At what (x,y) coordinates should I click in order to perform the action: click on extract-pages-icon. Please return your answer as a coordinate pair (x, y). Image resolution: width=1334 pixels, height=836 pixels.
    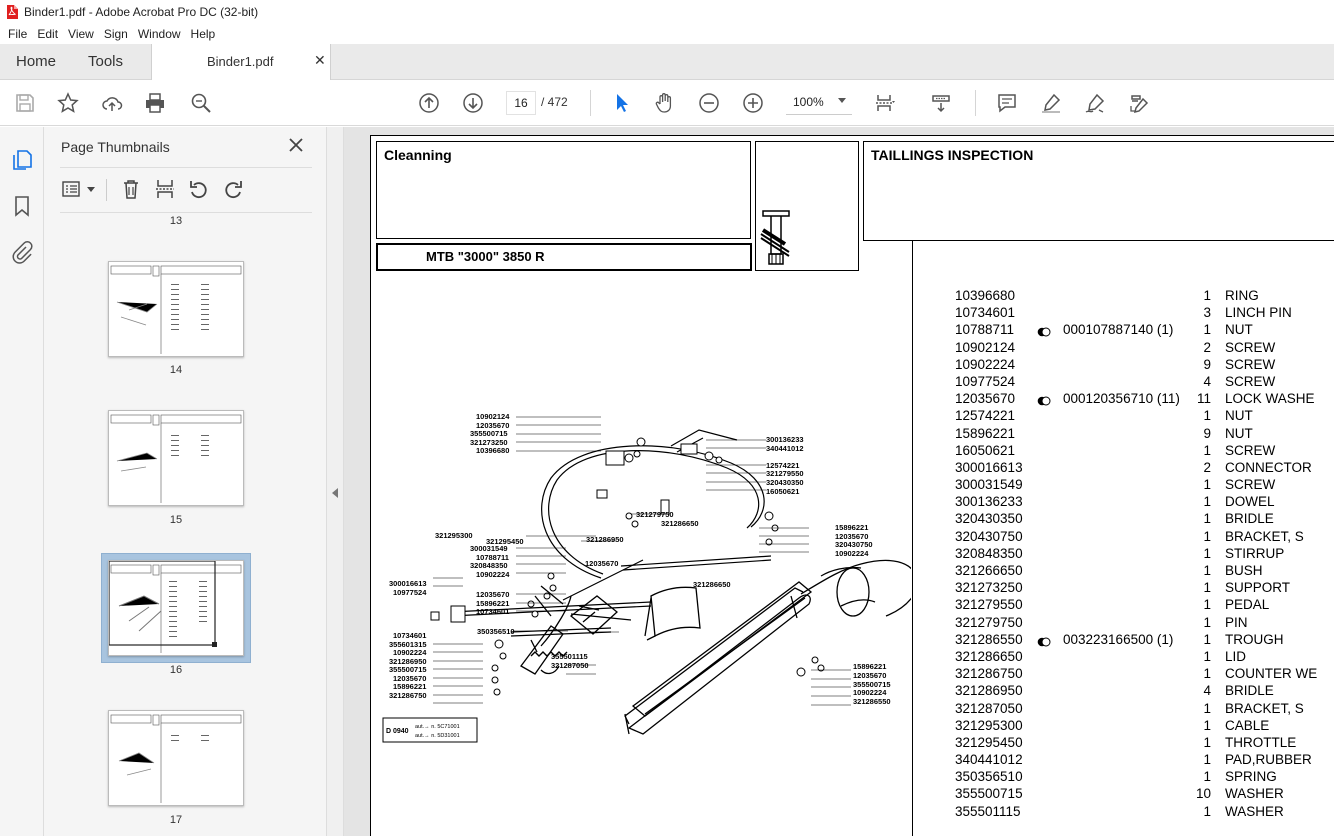
    Looking at the image, I should click on (165, 189).